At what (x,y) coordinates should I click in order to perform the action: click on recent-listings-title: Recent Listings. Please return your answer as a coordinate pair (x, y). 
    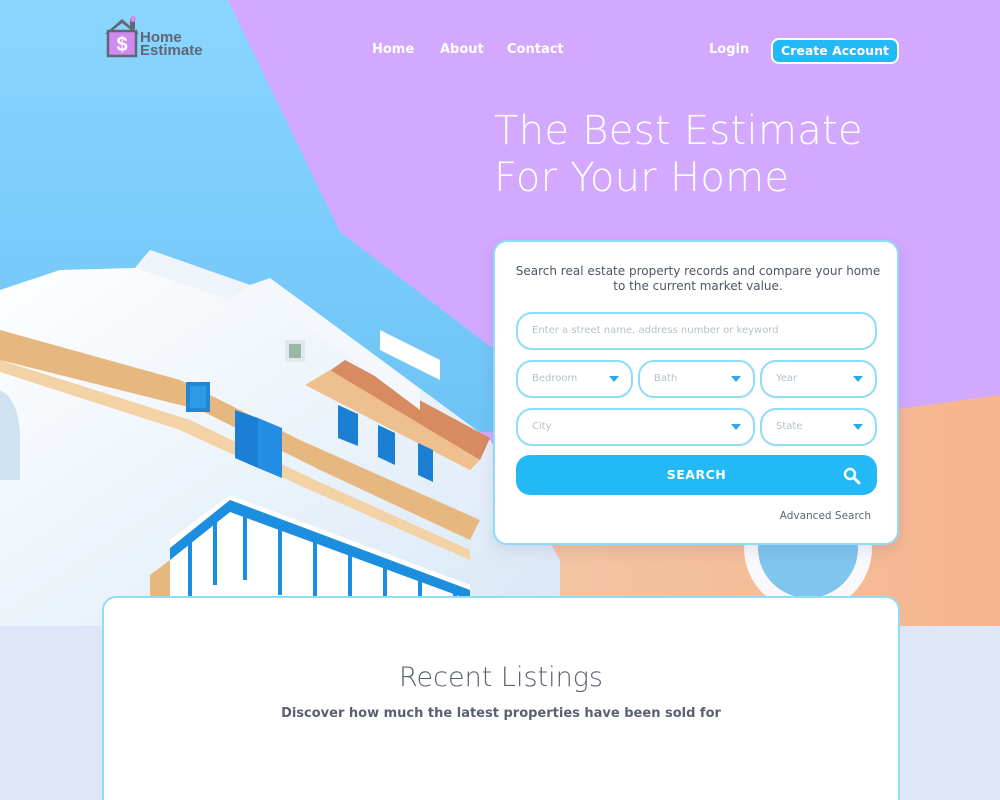
    Looking at the image, I should click on (501, 677).